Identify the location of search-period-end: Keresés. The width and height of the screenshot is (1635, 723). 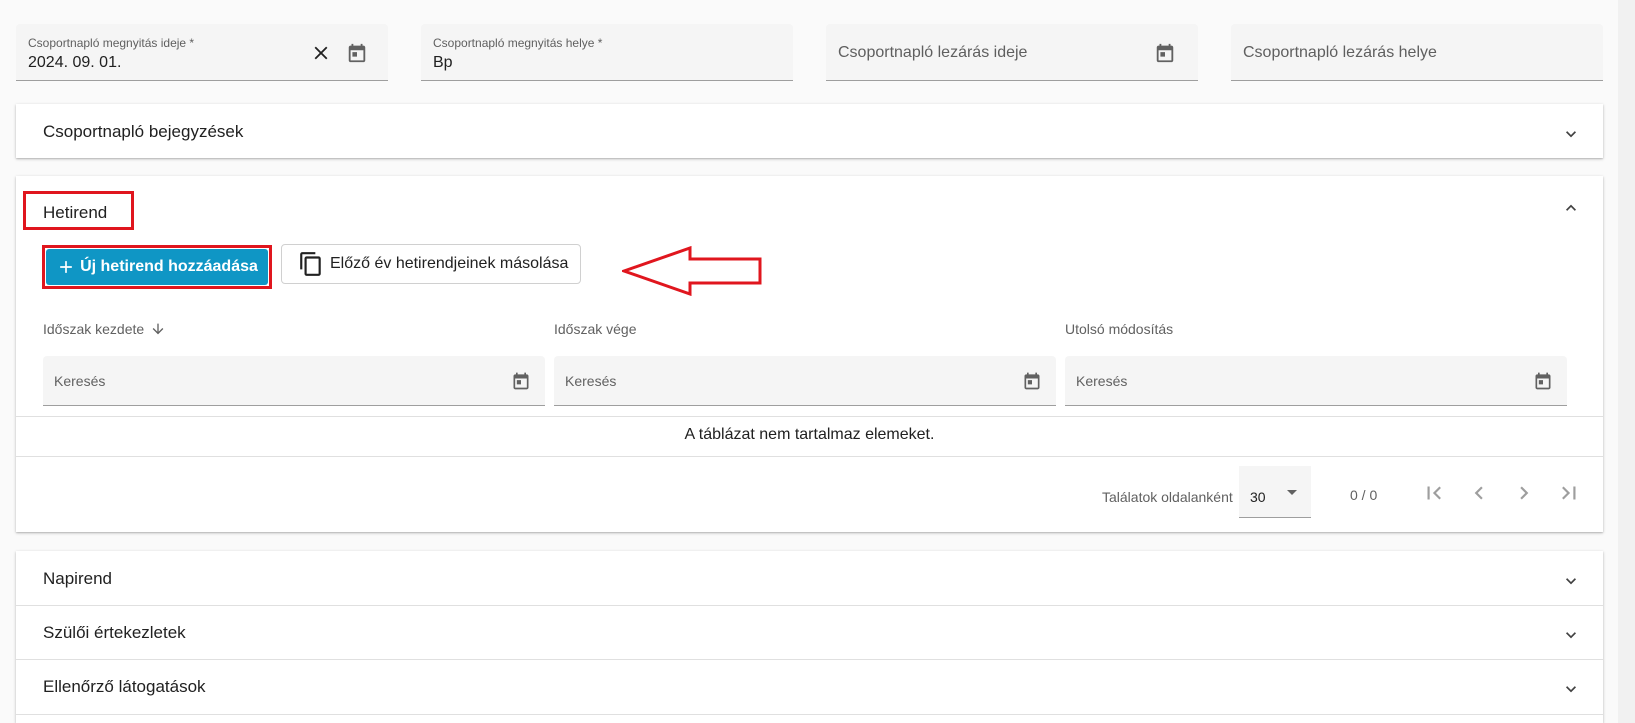
(805, 381).